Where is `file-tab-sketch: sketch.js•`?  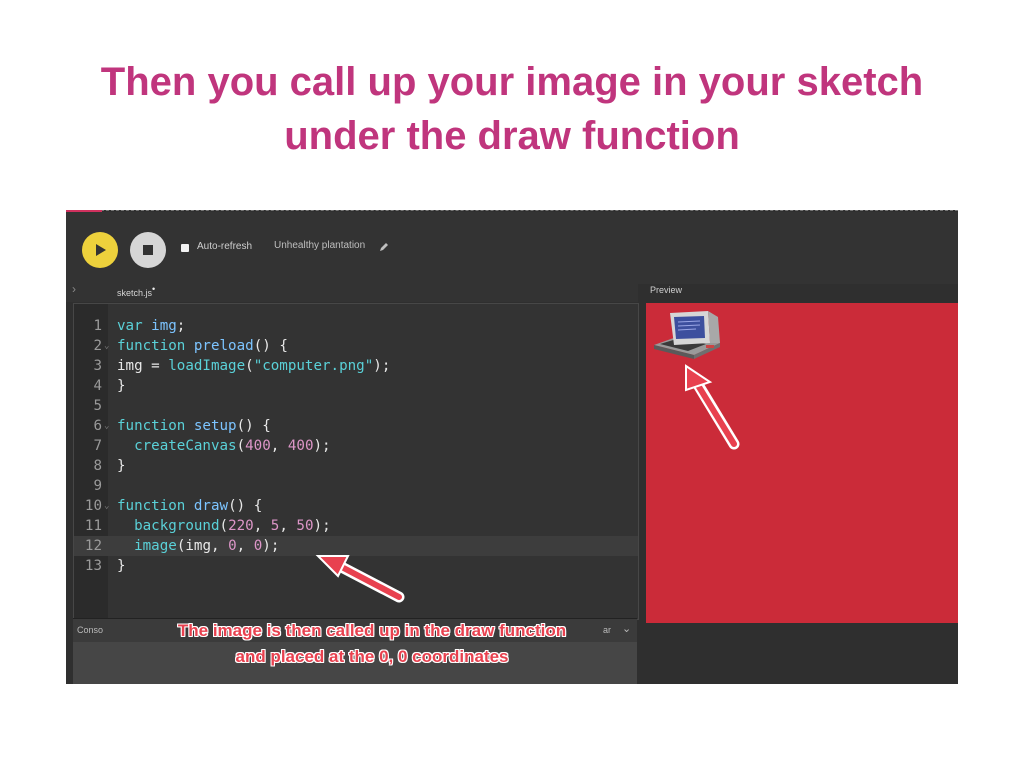
file-tab-sketch: sketch.js• is located at coordinates (136, 291).